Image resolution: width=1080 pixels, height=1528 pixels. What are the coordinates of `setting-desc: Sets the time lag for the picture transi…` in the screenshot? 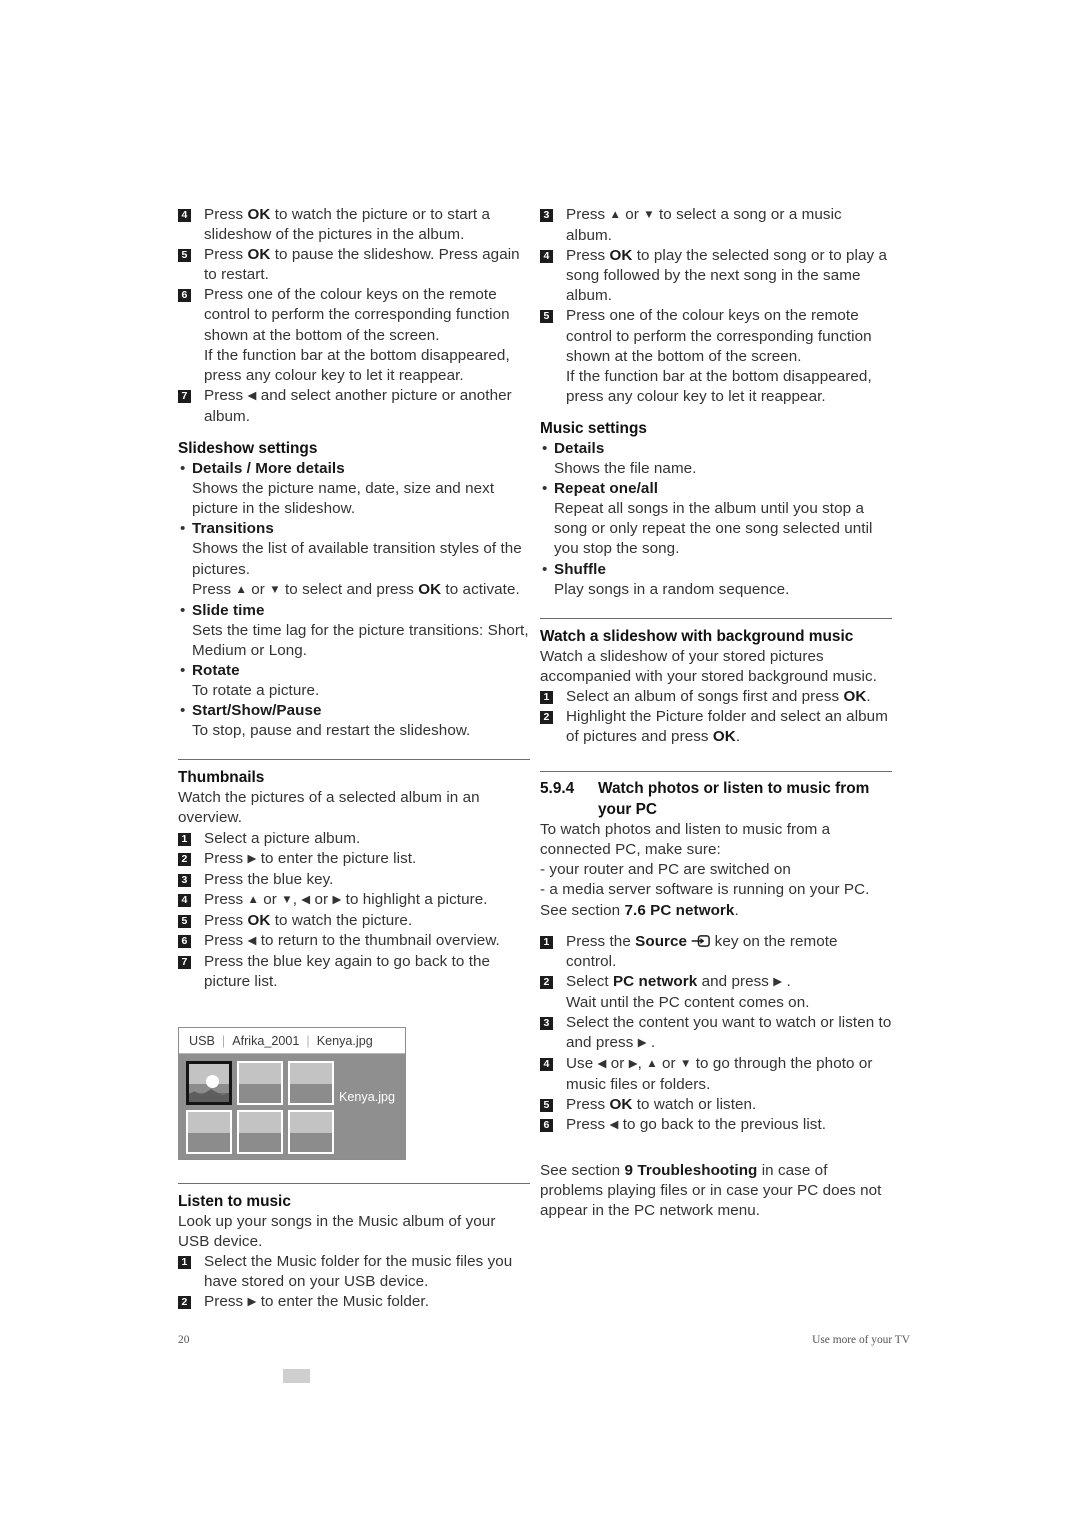 It's located at (360, 640).